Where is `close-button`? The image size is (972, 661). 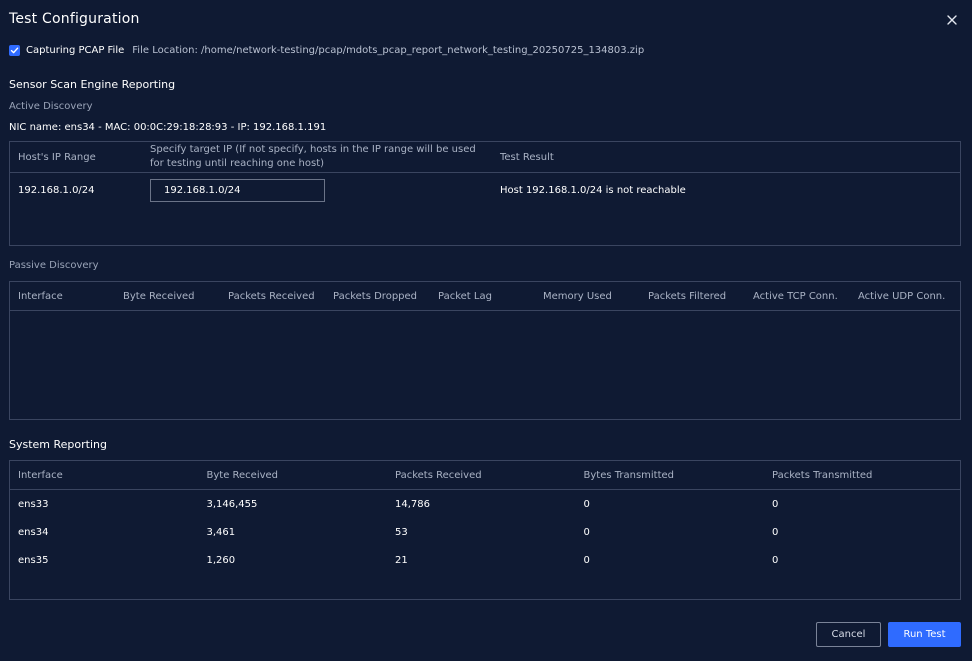 close-button is located at coordinates (952, 19).